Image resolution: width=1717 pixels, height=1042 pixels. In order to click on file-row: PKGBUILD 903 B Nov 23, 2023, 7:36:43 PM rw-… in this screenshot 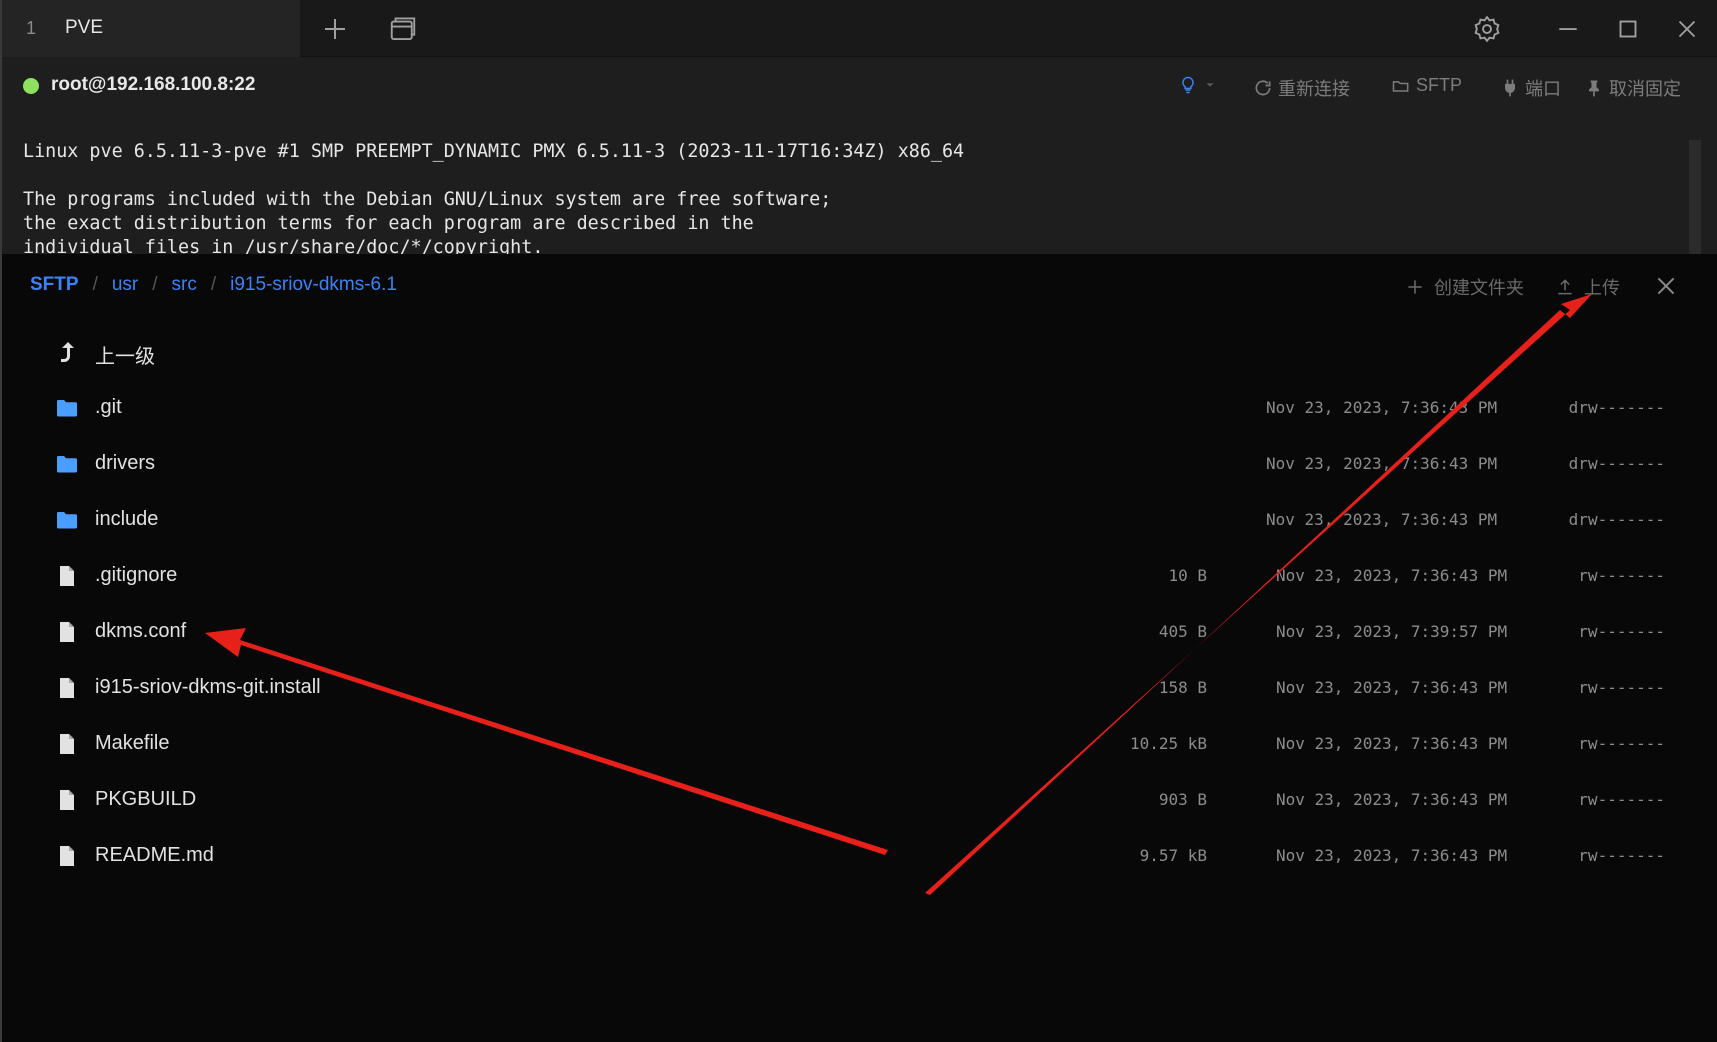, I will do `click(858, 802)`.